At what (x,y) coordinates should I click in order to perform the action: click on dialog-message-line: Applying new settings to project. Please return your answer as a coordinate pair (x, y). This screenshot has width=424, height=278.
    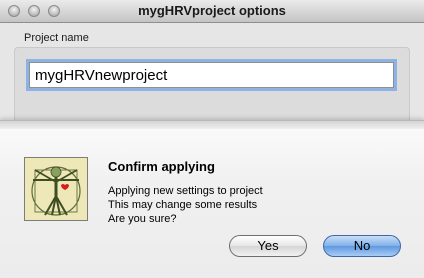
    Looking at the image, I should click on (185, 191).